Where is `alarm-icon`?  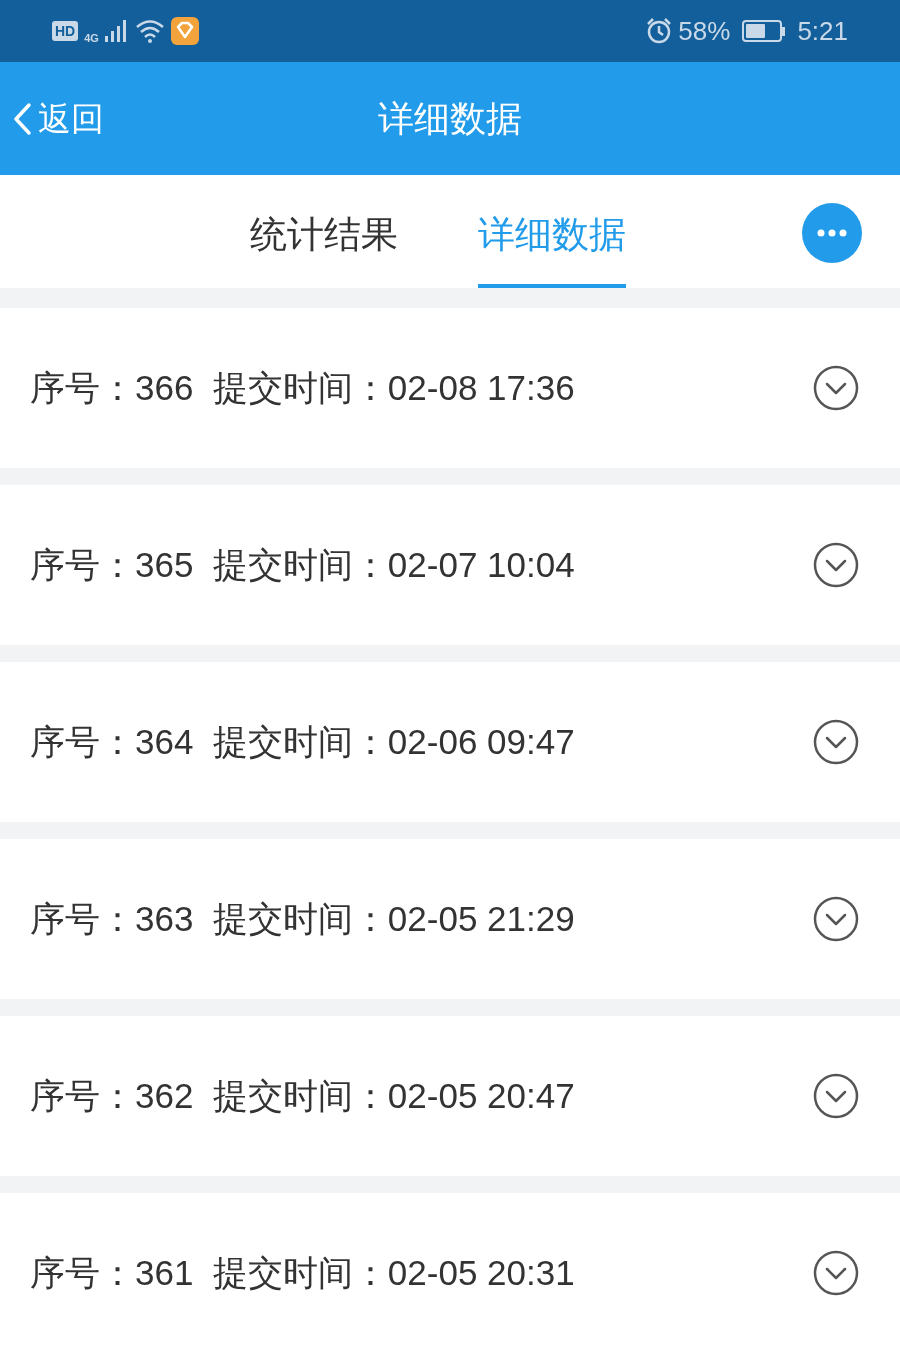 alarm-icon is located at coordinates (659, 31).